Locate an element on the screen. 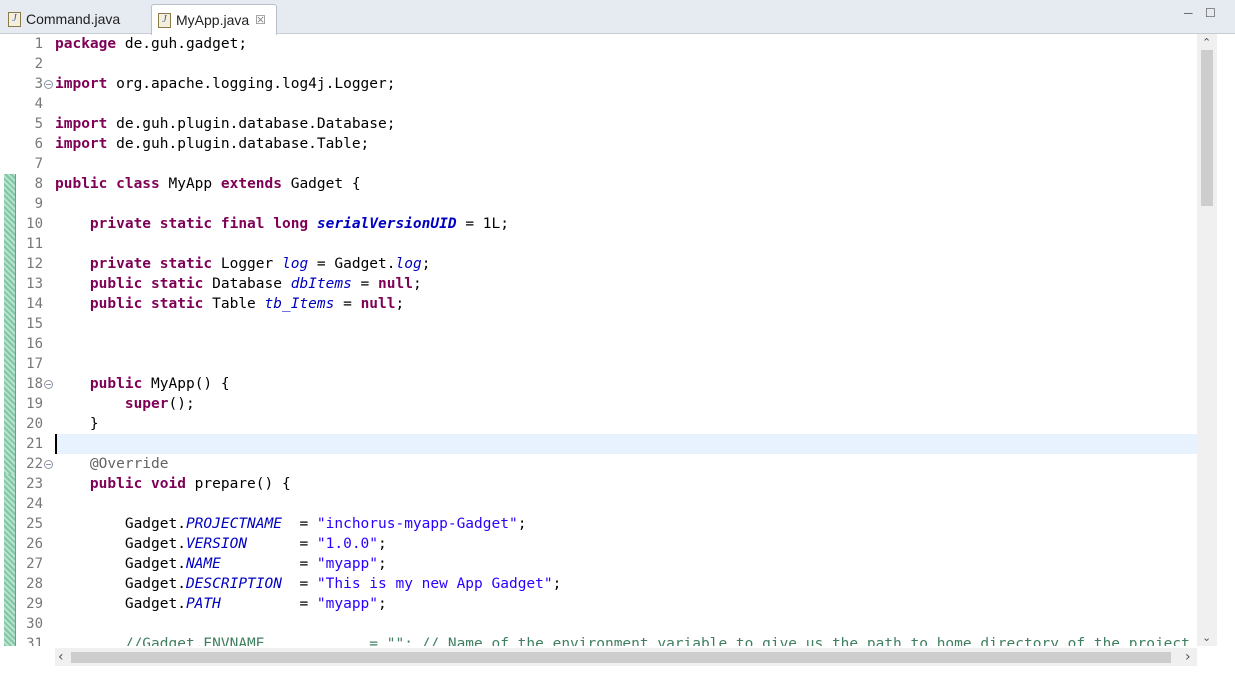 The image size is (1235, 673). line-number: 23 is located at coordinates (34, 484).